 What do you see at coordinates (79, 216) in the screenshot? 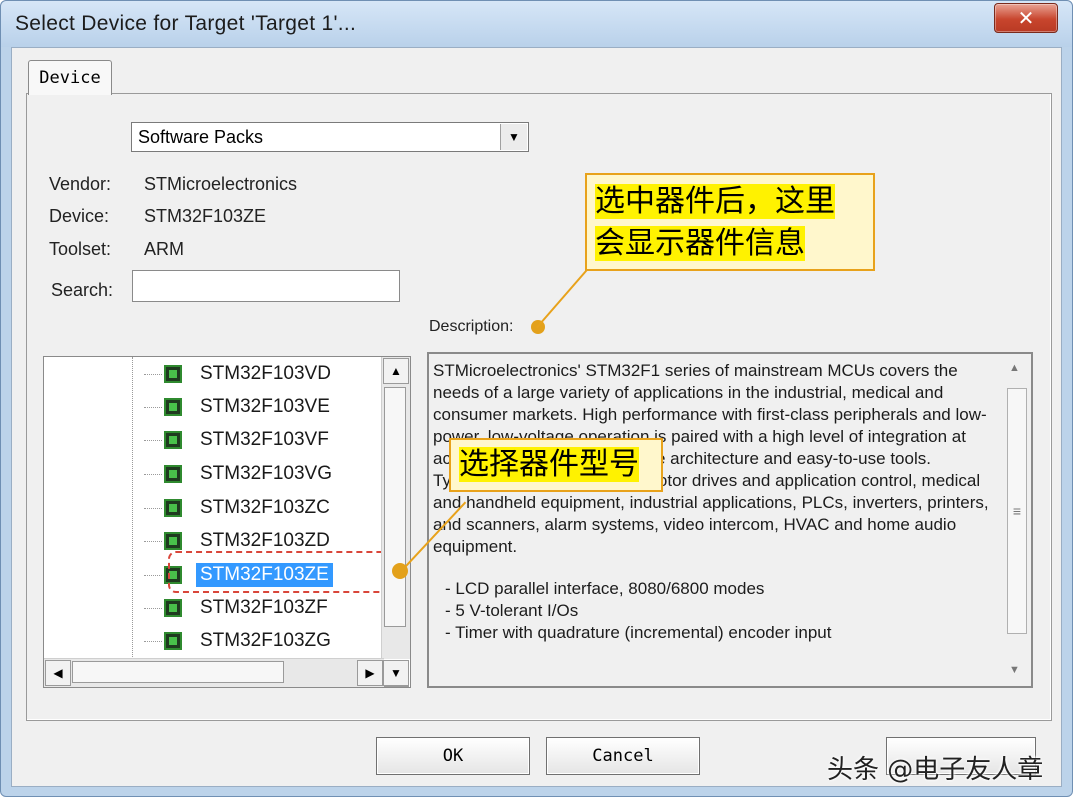
I see `device-label: Device:` at bounding box center [79, 216].